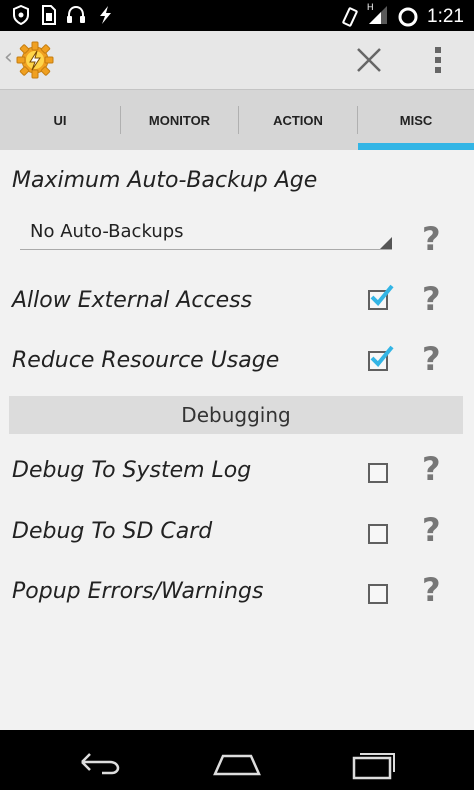 The height and width of the screenshot is (790, 474). Describe the element at coordinates (21, 15) in the screenshot. I see `shield-icon` at that location.